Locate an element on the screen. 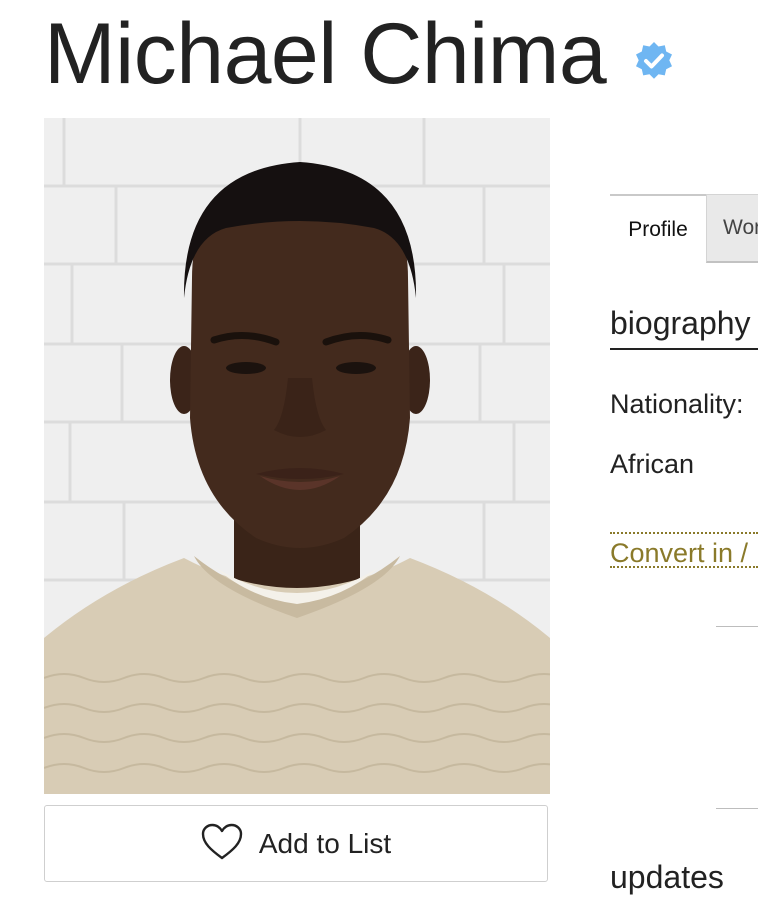 The image size is (758, 900). tab-work: Wor is located at coordinates (732, 228).